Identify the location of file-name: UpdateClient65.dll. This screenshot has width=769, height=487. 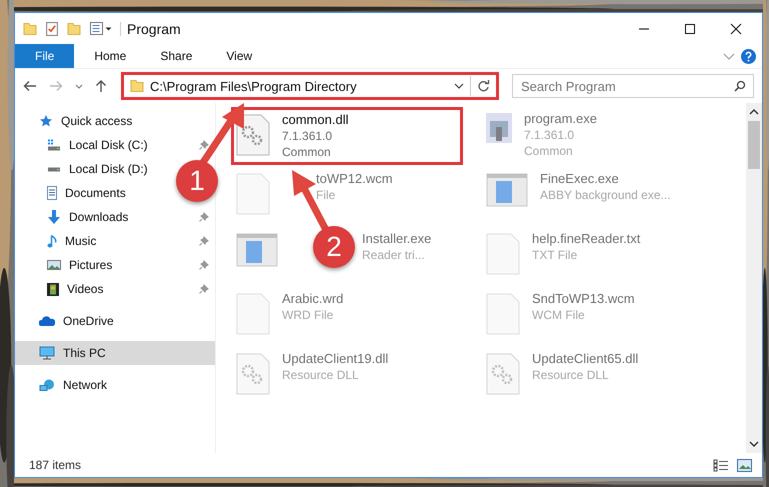
(585, 359).